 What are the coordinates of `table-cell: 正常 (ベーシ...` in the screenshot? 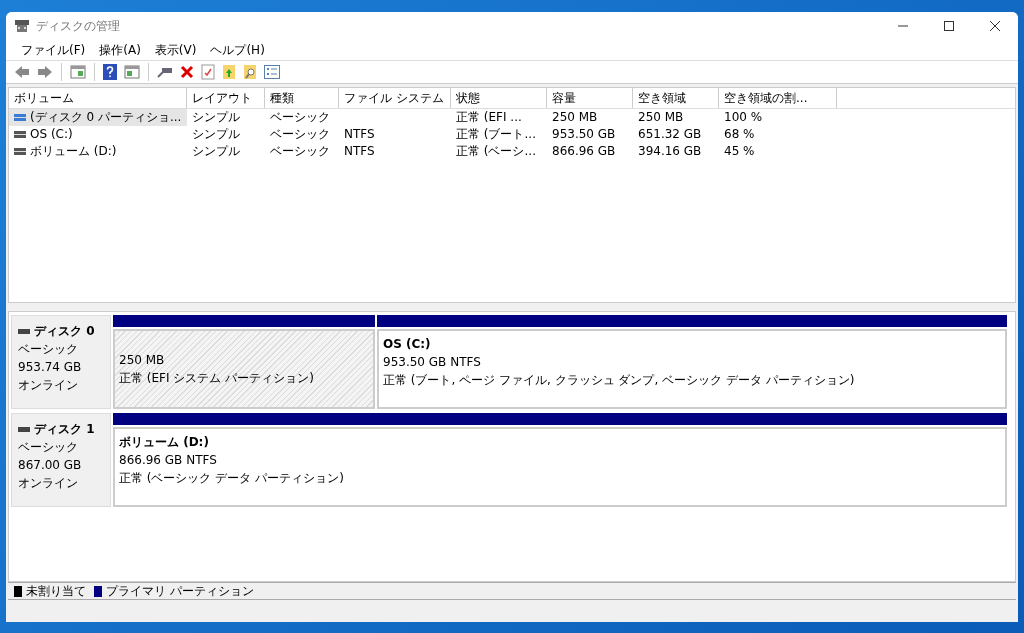 It's located at (496, 151).